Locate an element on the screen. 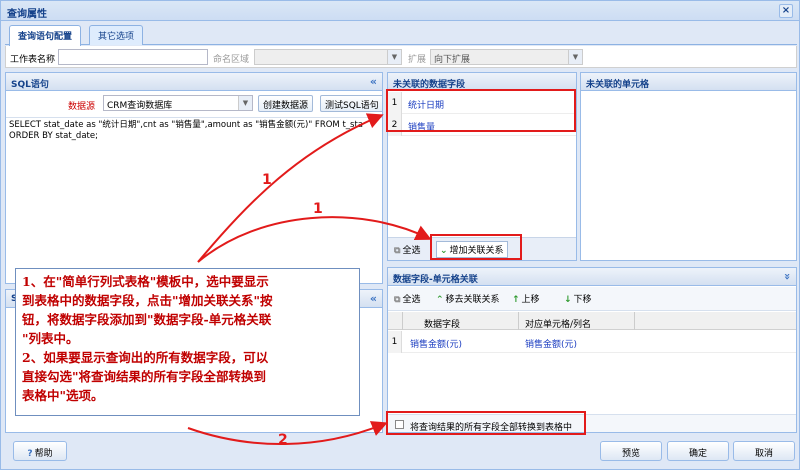  move-up-button: ↑ 上移 is located at coordinates (526, 298).